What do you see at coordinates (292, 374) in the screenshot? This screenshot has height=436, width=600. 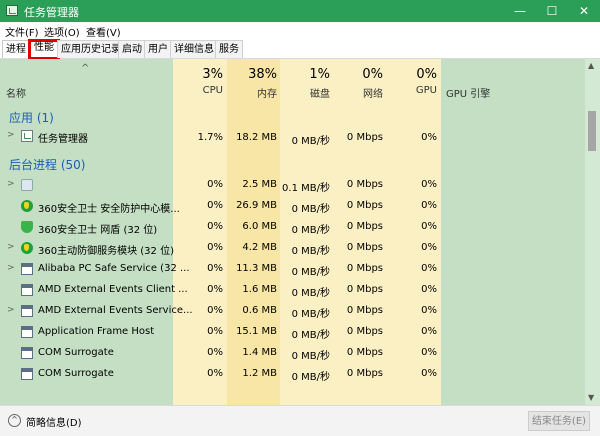 I see `table-row: COM Surrogate 0% 1.2 MB 0 MB/秒 0 Mbps 0%` at bounding box center [292, 374].